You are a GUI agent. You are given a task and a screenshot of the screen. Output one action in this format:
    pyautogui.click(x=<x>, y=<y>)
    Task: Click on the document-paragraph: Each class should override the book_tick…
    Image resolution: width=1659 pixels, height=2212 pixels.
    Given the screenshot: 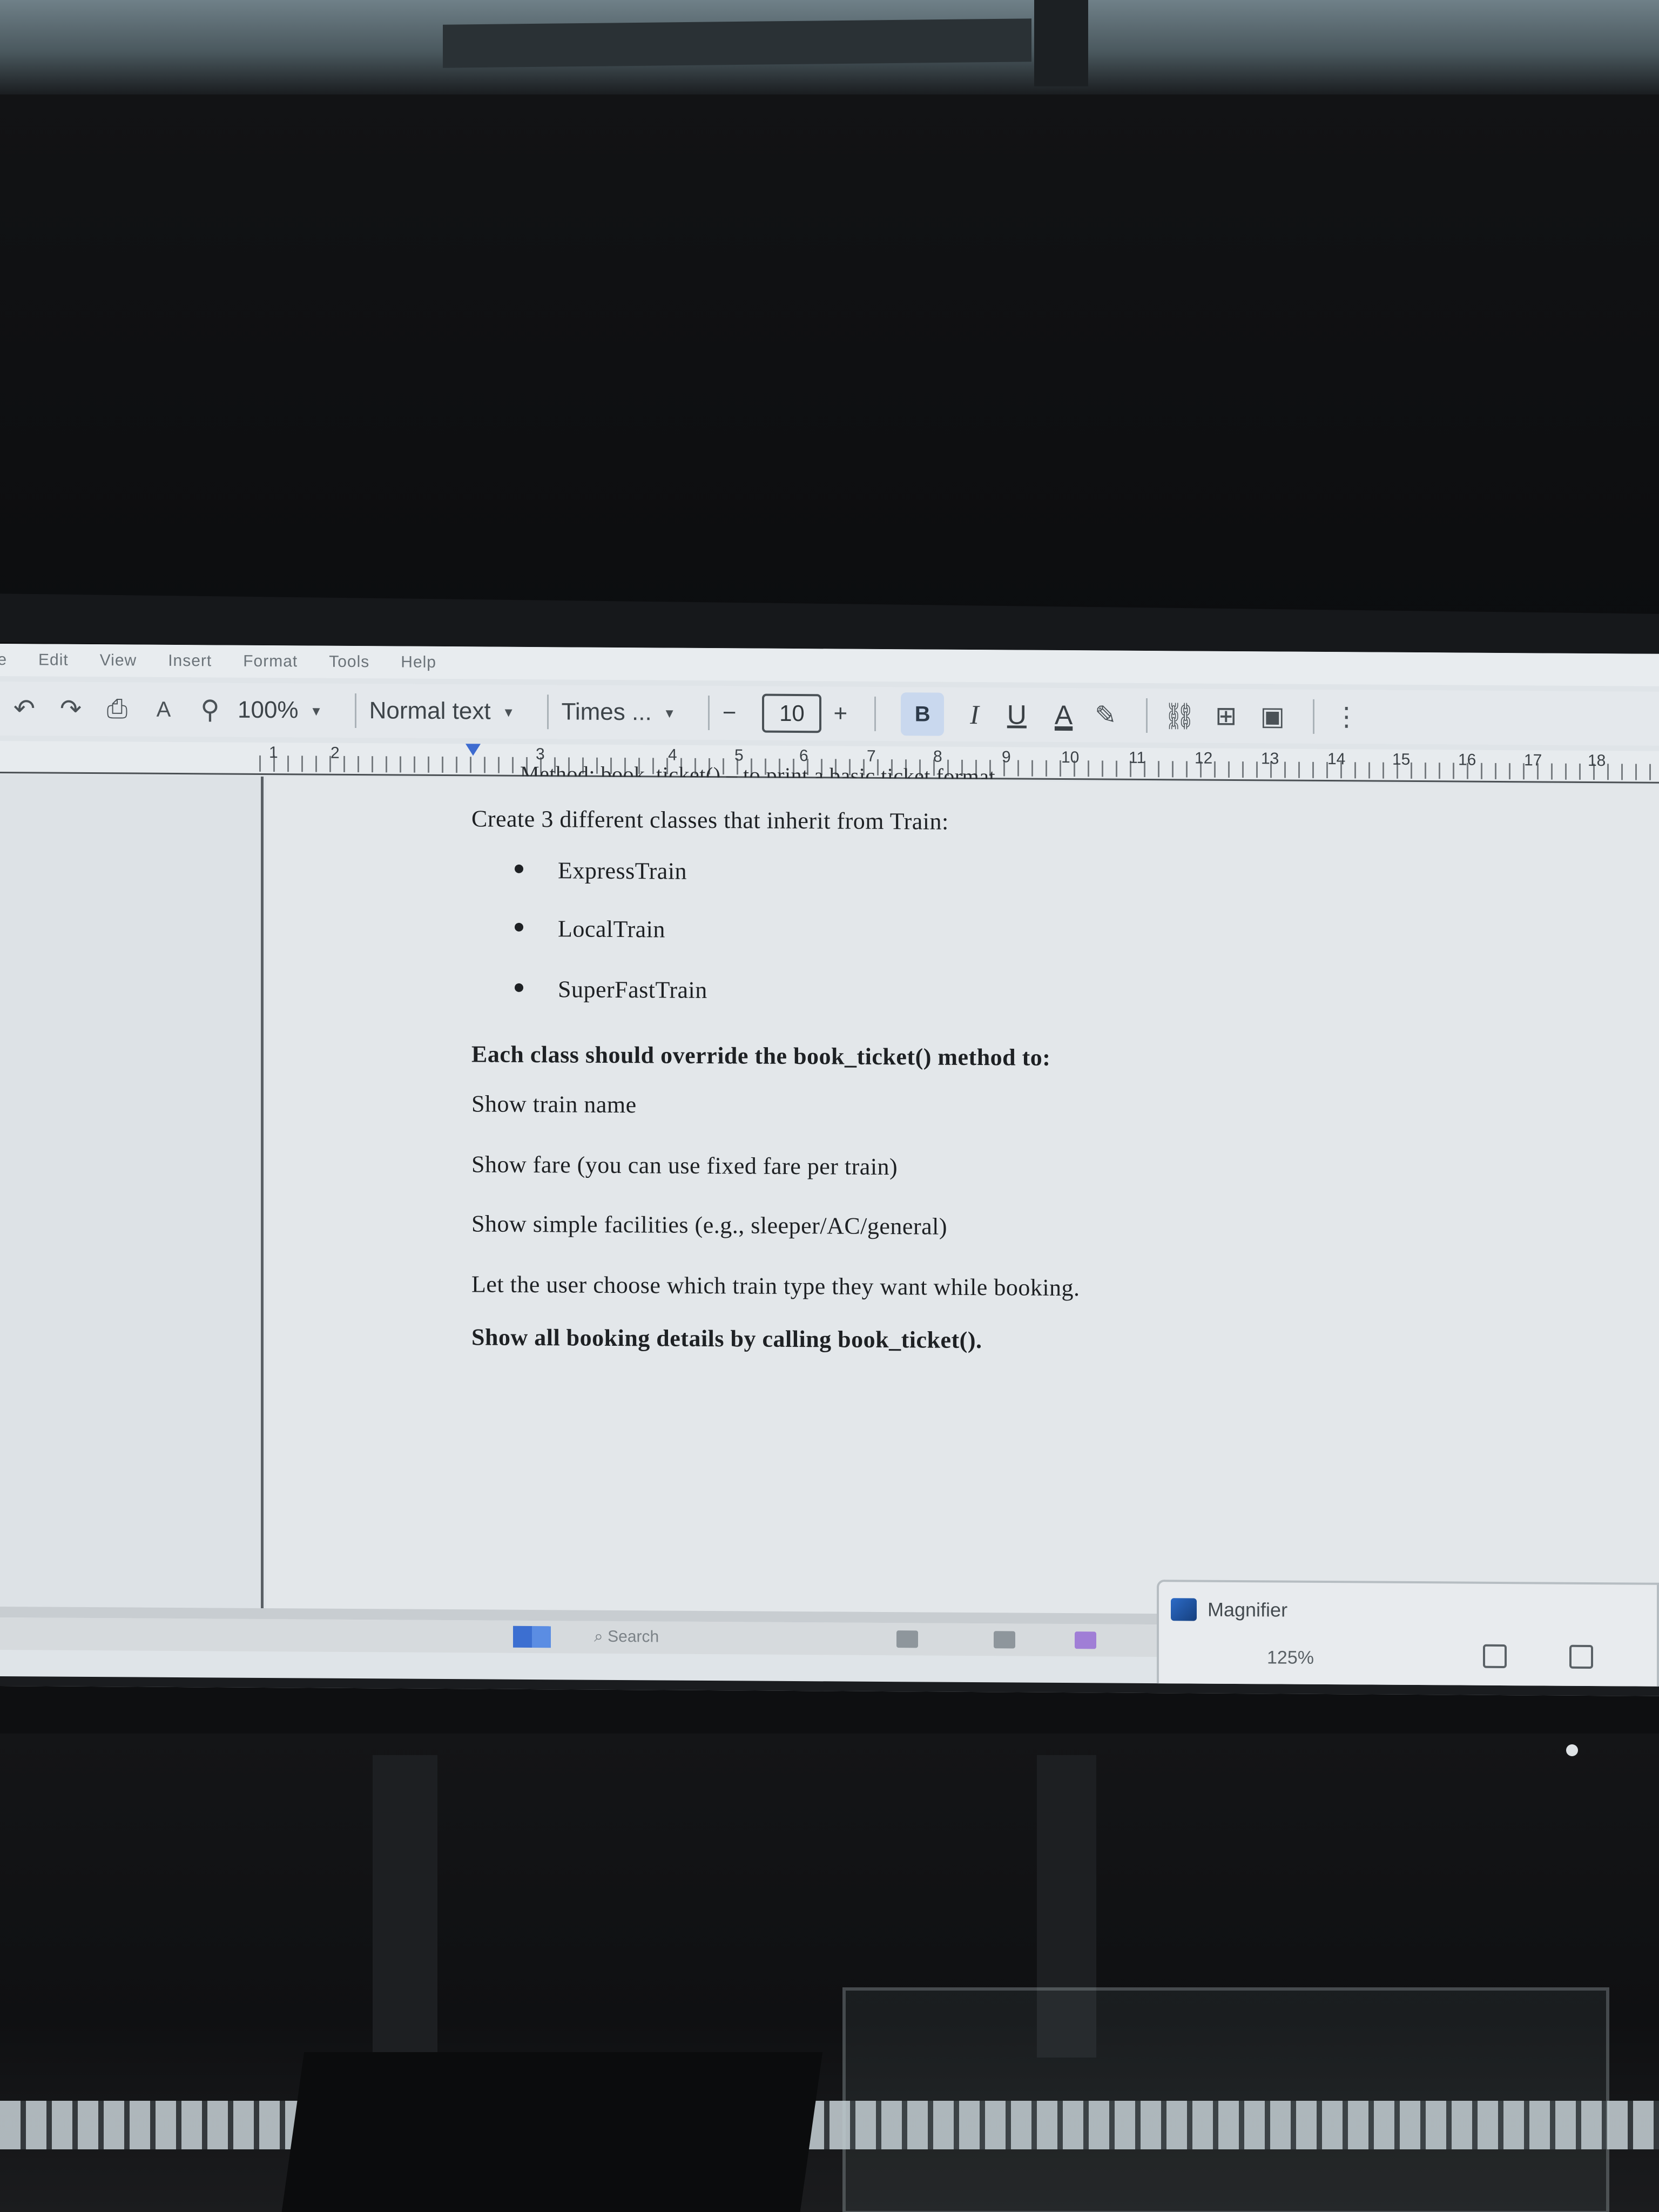 What is the action you would take?
    pyautogui.click(x=761, y=1056)
    